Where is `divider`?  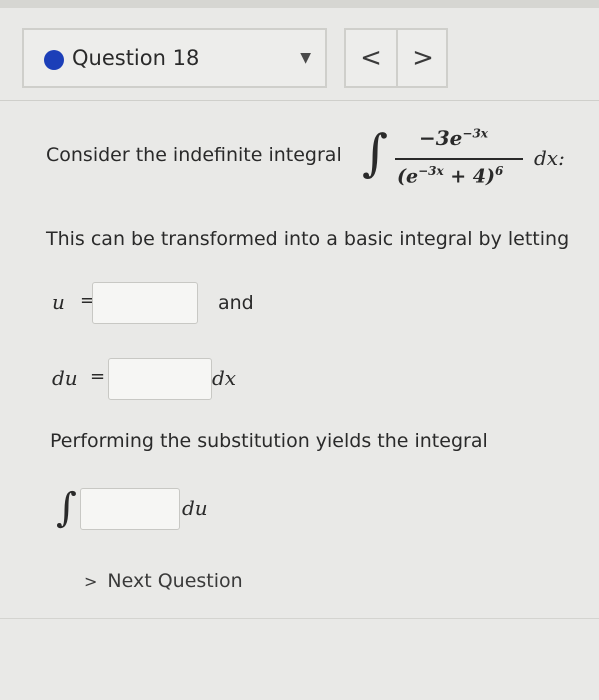
divider is located at coordinates (299, 618).